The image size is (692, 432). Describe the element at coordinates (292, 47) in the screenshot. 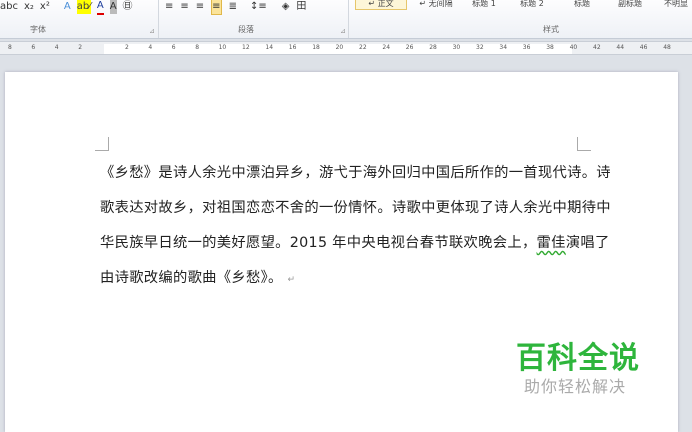

I see `ruler-tick: 16` at that location.